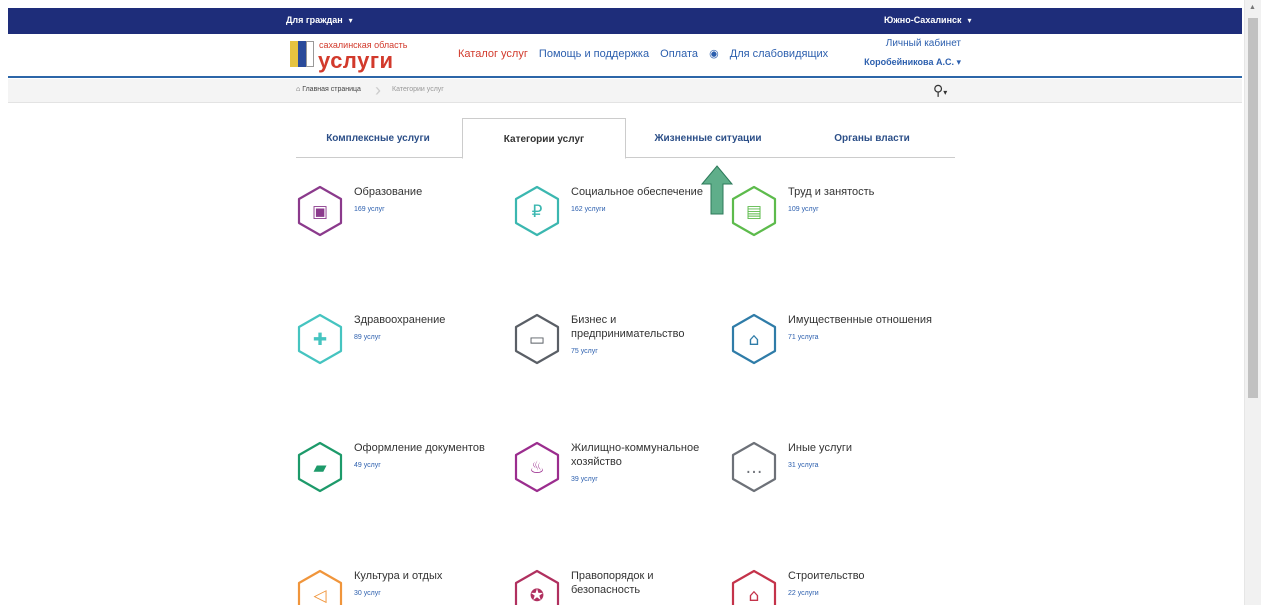  Describe the element at coordinates (826, 576) in the screenshot. I see `category-name: Строительство` at that location.